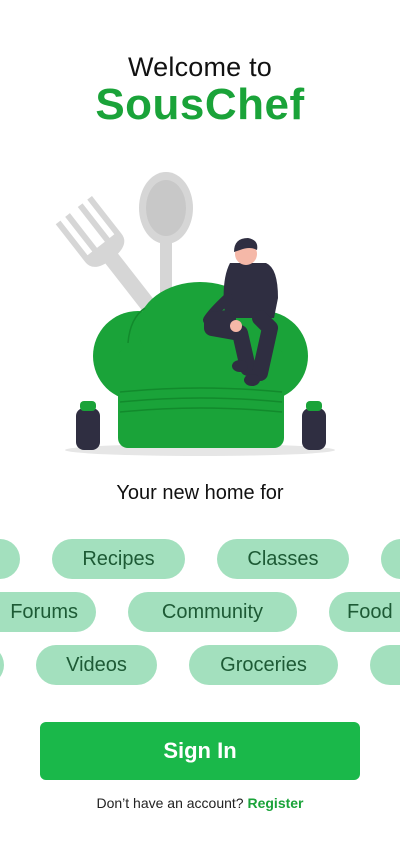 This screenshot has width=400, height=864. I want to click on category-chip-row-1: Recipes Classes, so click(200, 559).